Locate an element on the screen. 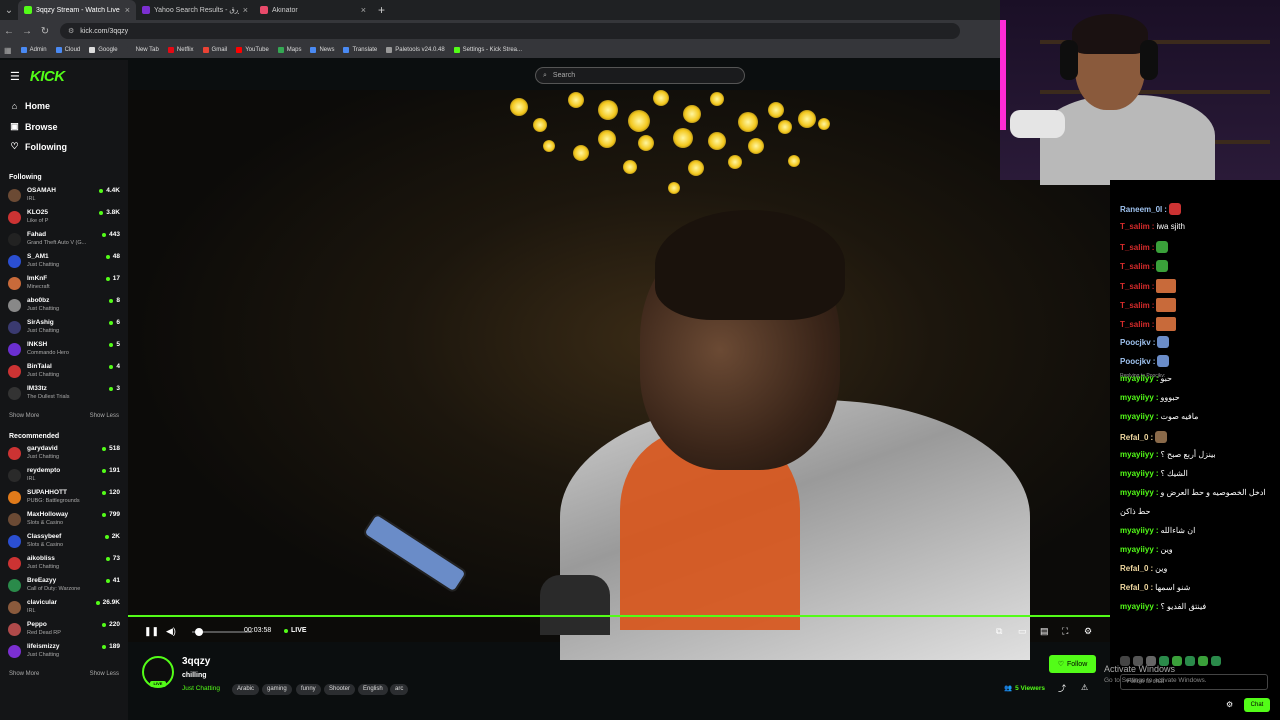 The height and width of the screenshot is (720, 1280). pip-icon: ▤ is located at coordinates (1044, 631).